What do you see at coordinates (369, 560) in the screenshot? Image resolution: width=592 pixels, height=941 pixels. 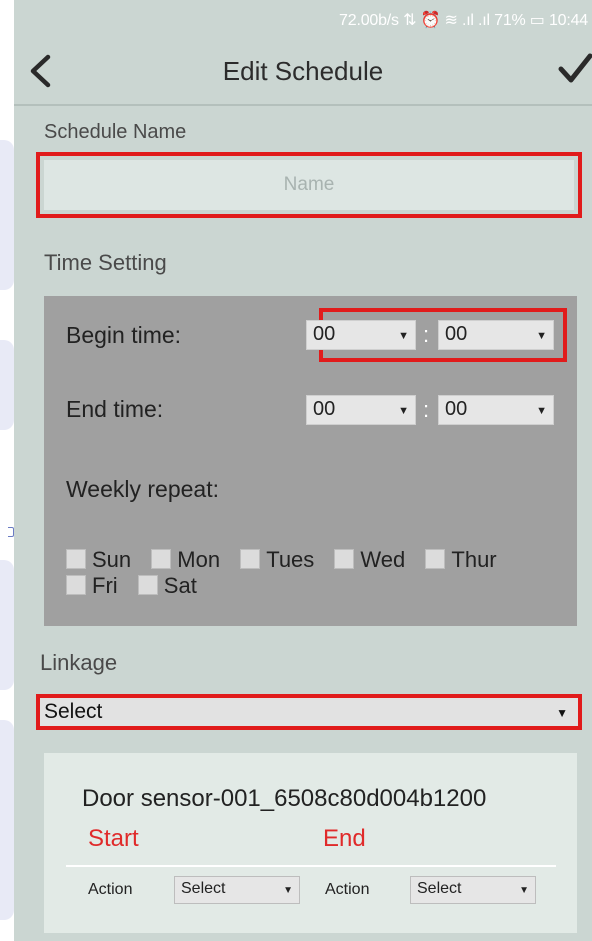 I see `day-checkbox-wed: Wed` at bounding box center [369, 560].